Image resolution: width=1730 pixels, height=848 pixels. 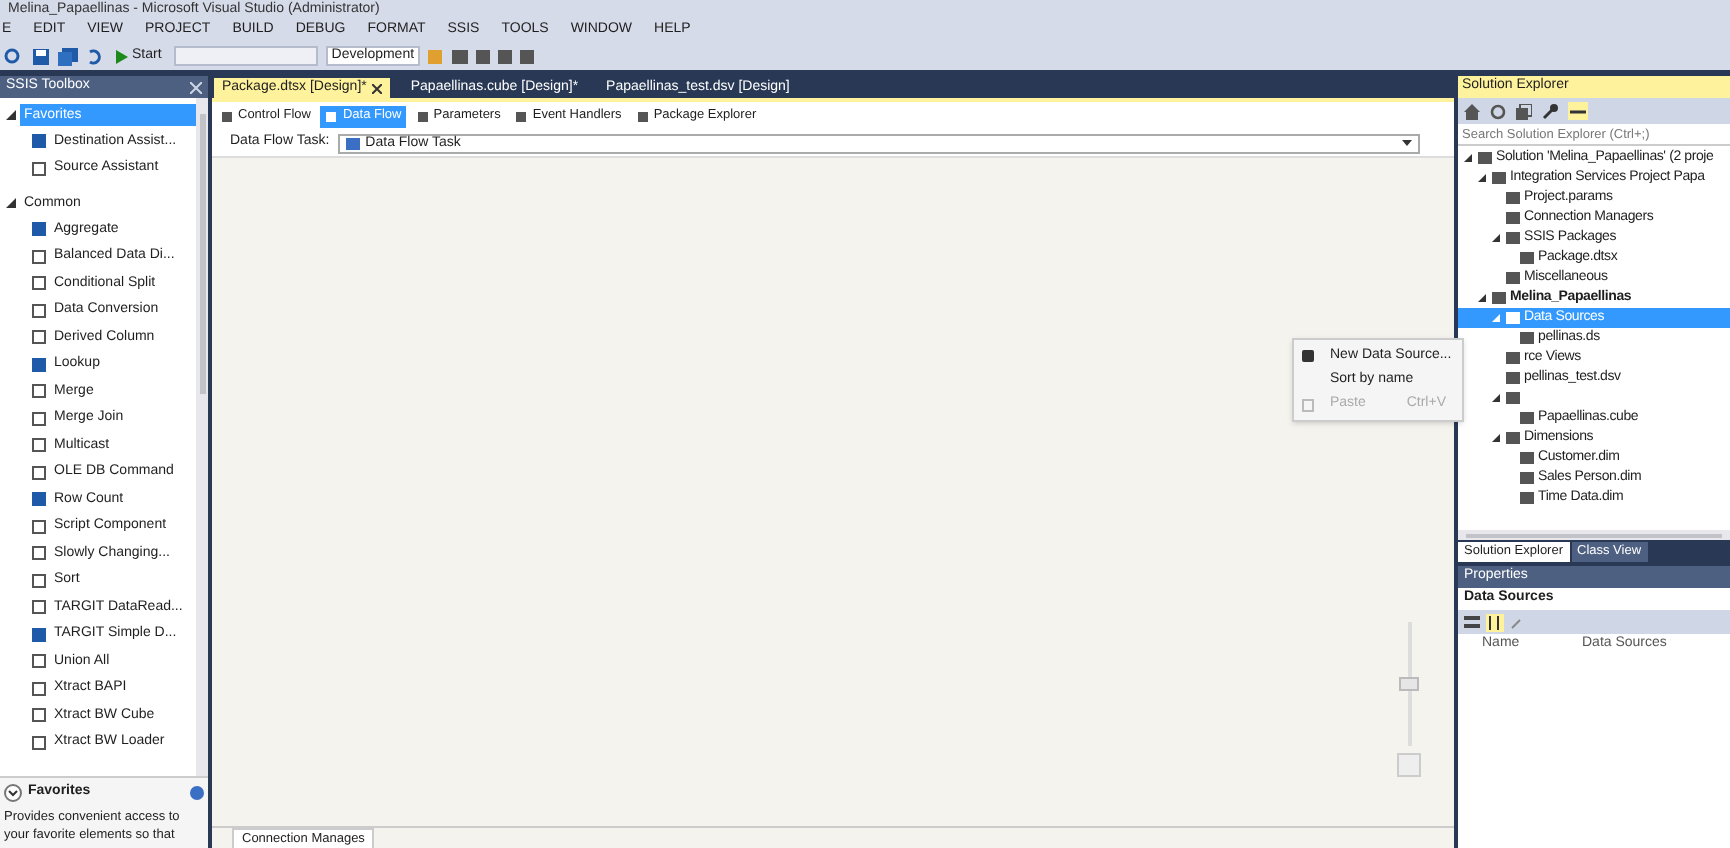 What do you see at coordinates (1308, 404) in the screenshot?
I see `clipboard-icon` at bounding box center [1308, 404].